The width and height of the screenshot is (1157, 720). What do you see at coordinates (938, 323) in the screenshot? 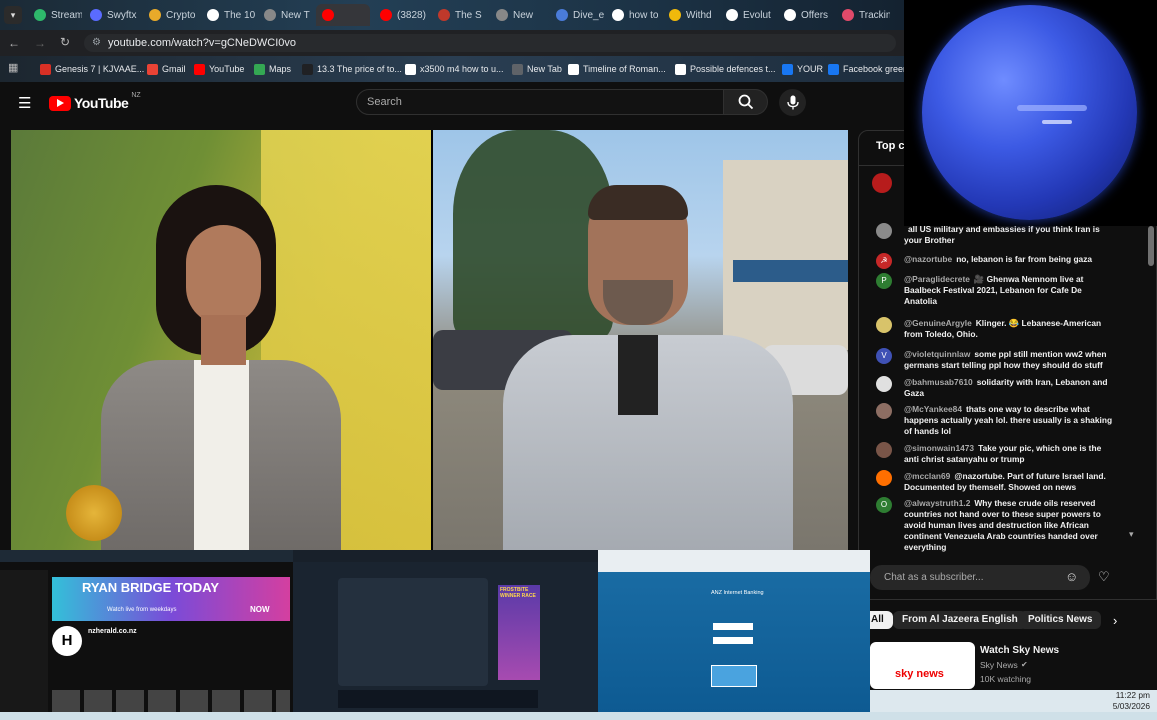
I see `chat-author: @GenuineArgyle` at bounding box center [938, 323].